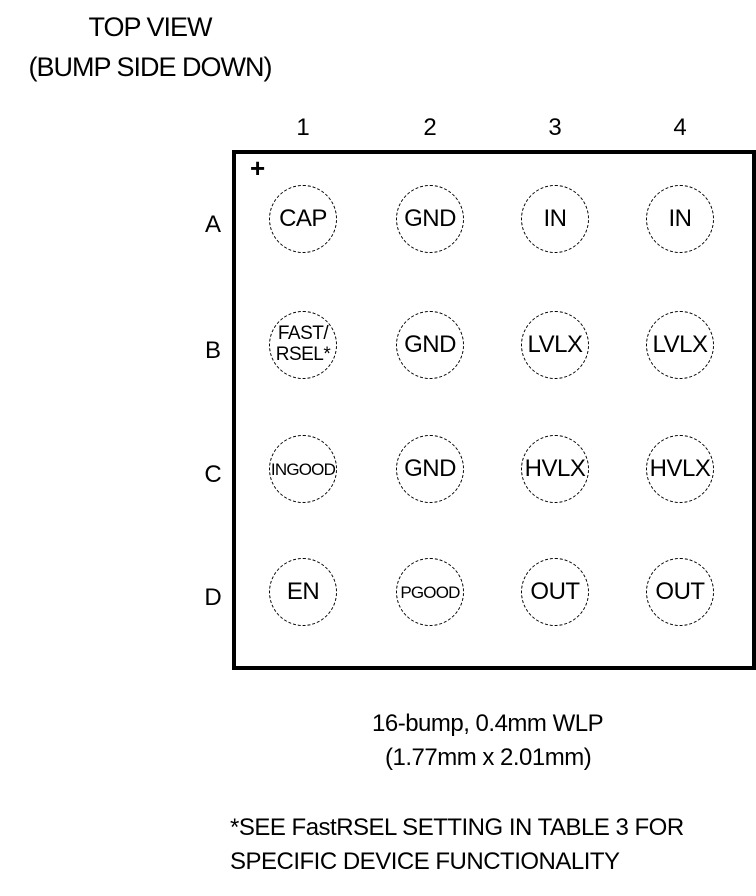 The height and width of the screenshot is (896, 756). I want to click on bump-label: INGOOD, so click(303, 469).